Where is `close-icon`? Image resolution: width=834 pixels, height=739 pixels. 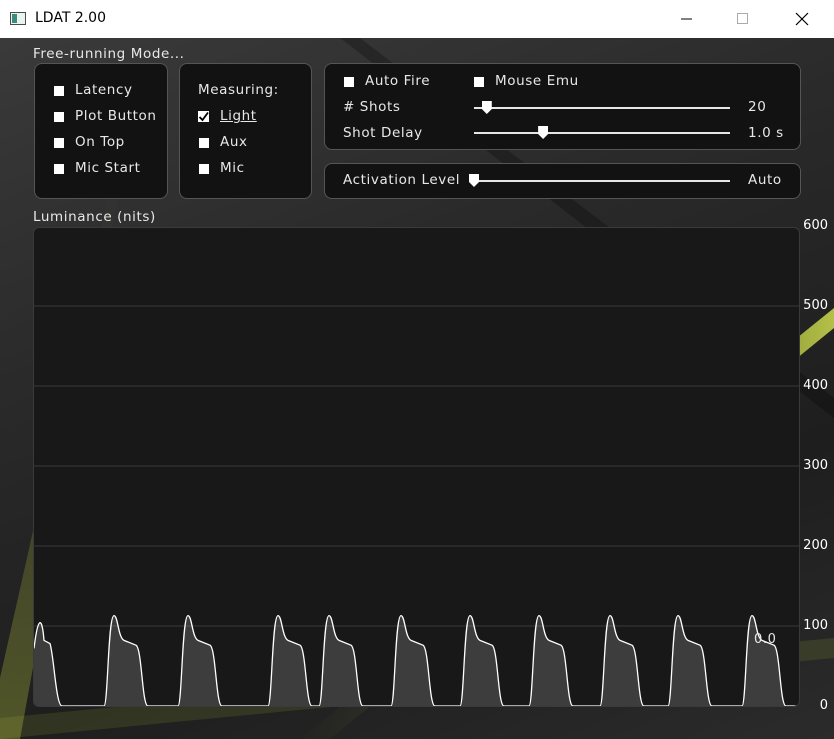 close-icon is located at coordinates (802, 19).